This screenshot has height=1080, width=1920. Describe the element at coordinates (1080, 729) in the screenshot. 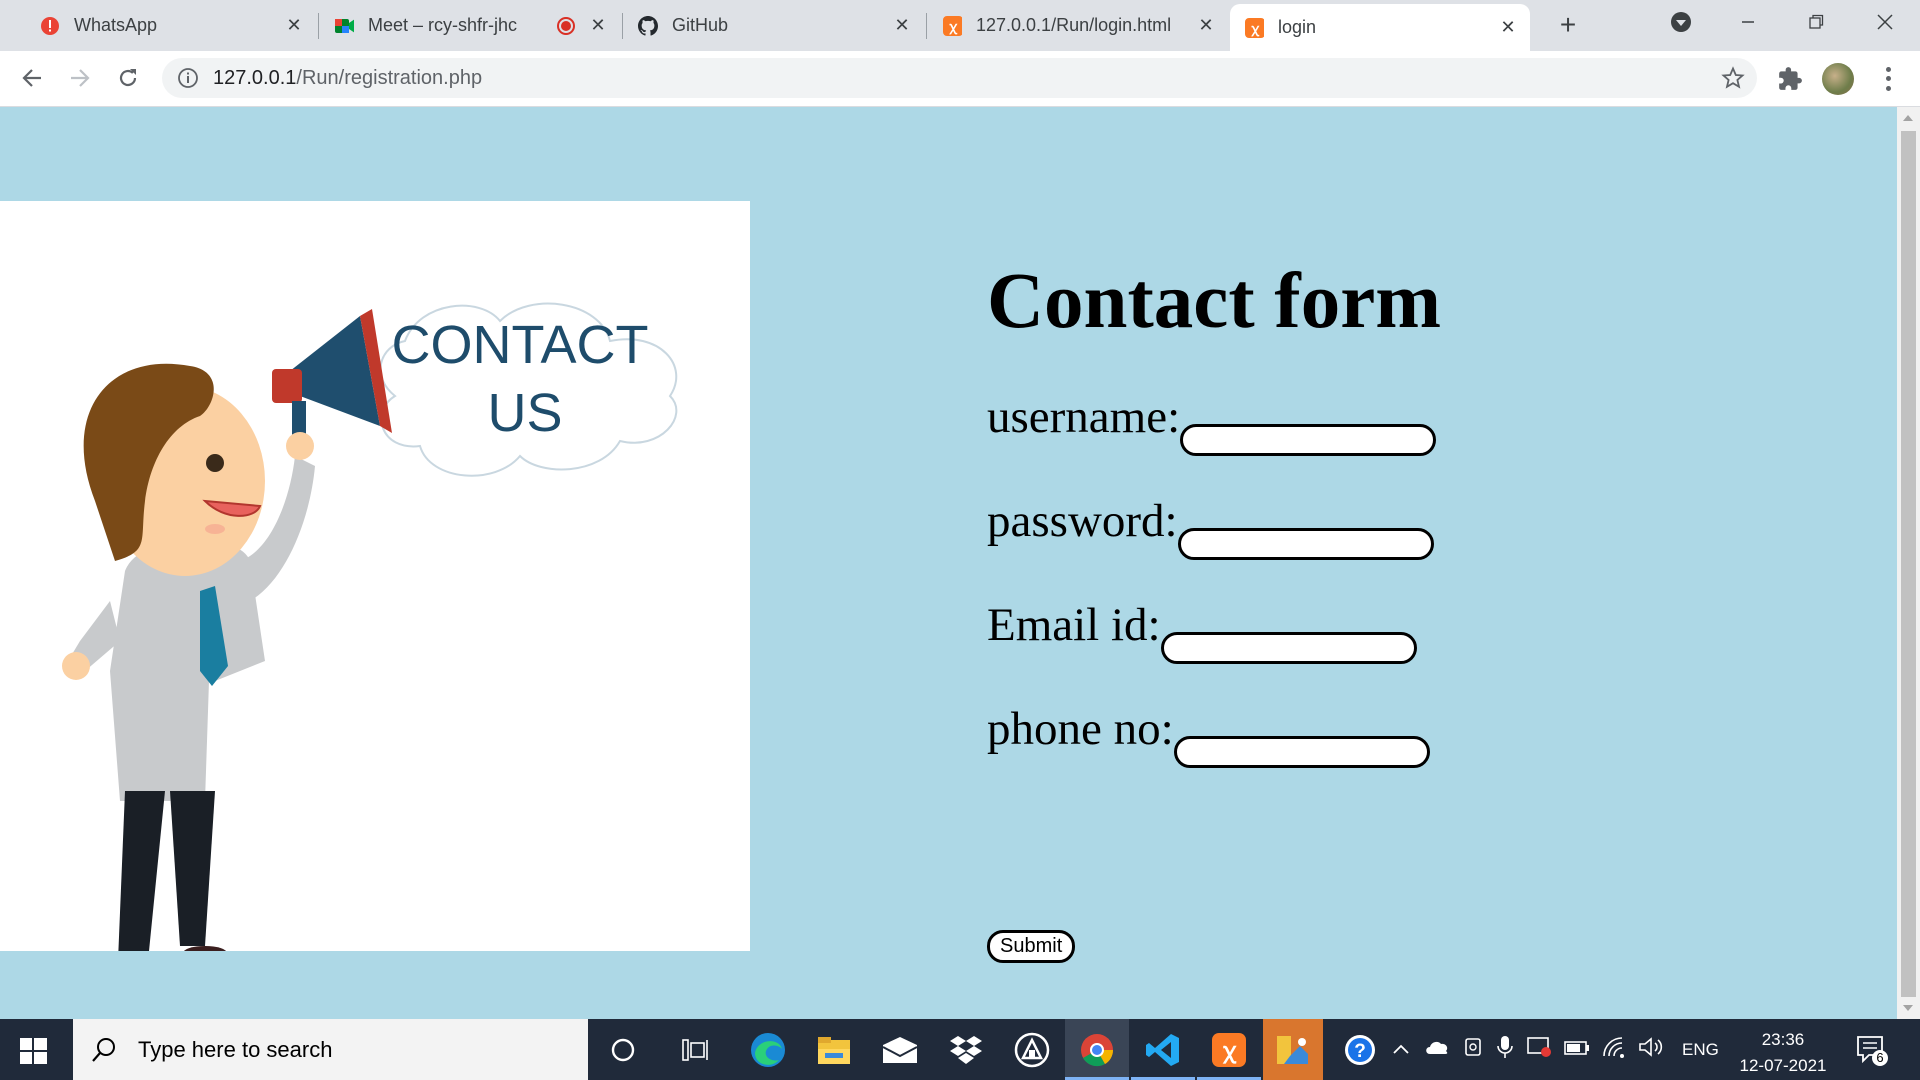

I see `phone-label: phone no:` at that location.